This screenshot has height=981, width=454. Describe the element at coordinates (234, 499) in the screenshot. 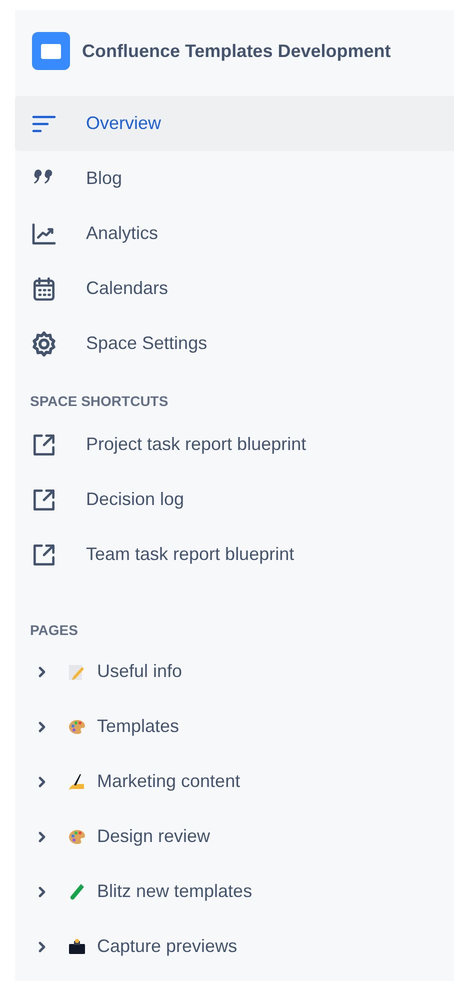

I see `shortcut-link: Decision log` at that location.